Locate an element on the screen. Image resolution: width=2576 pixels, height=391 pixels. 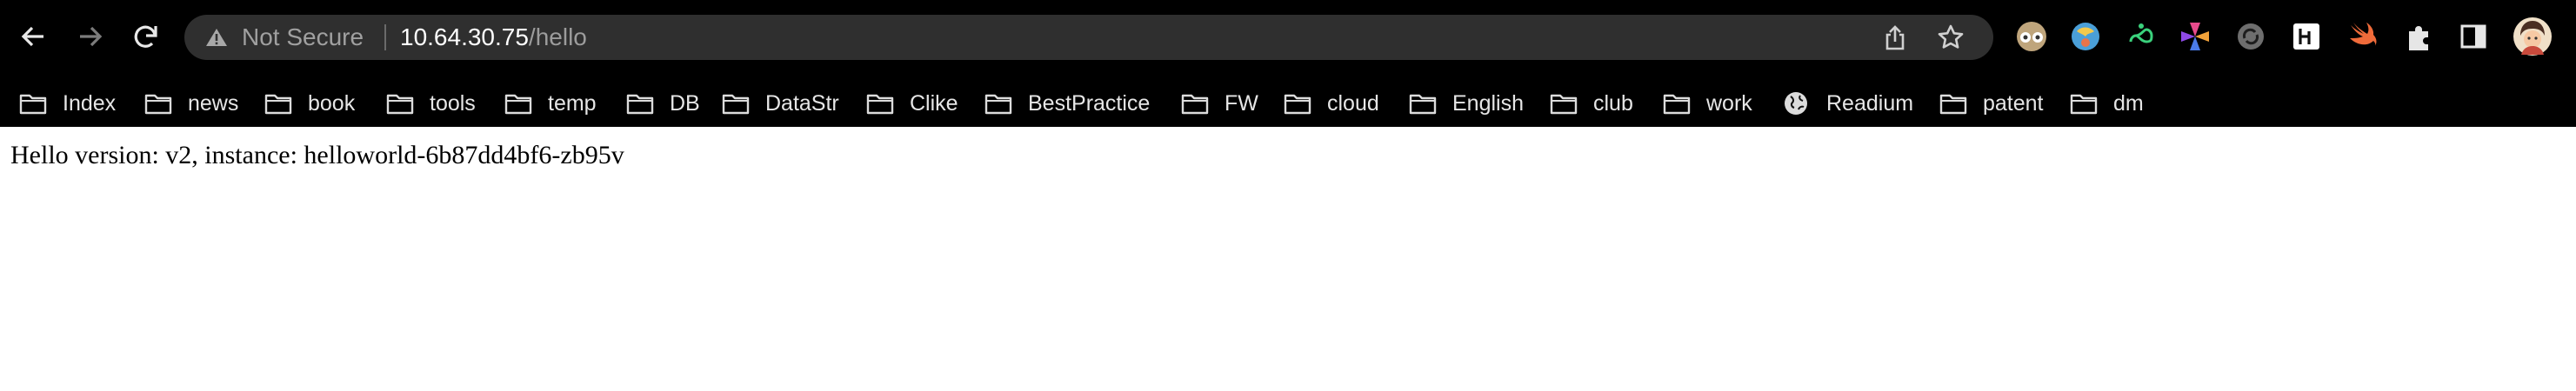
bookmark-label: news is located at coordinates (213, 103).